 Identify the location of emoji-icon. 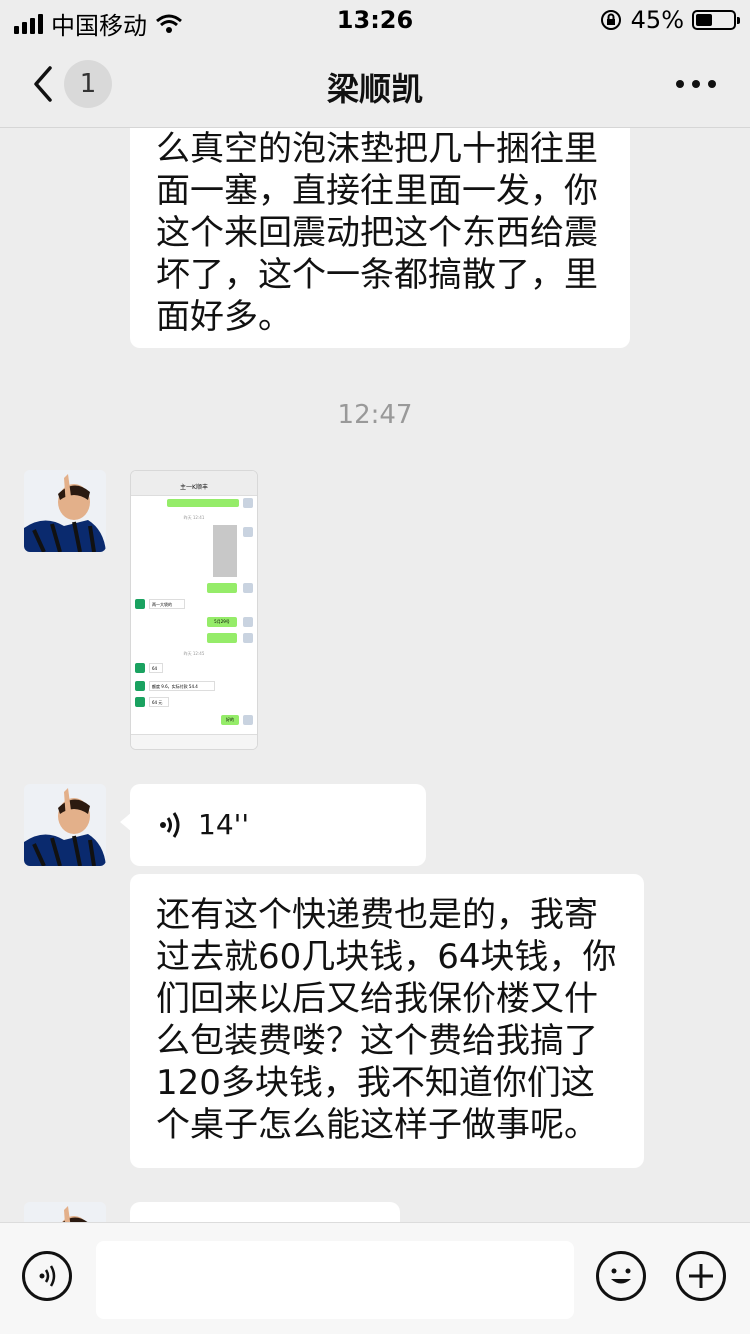
(621, 1276).